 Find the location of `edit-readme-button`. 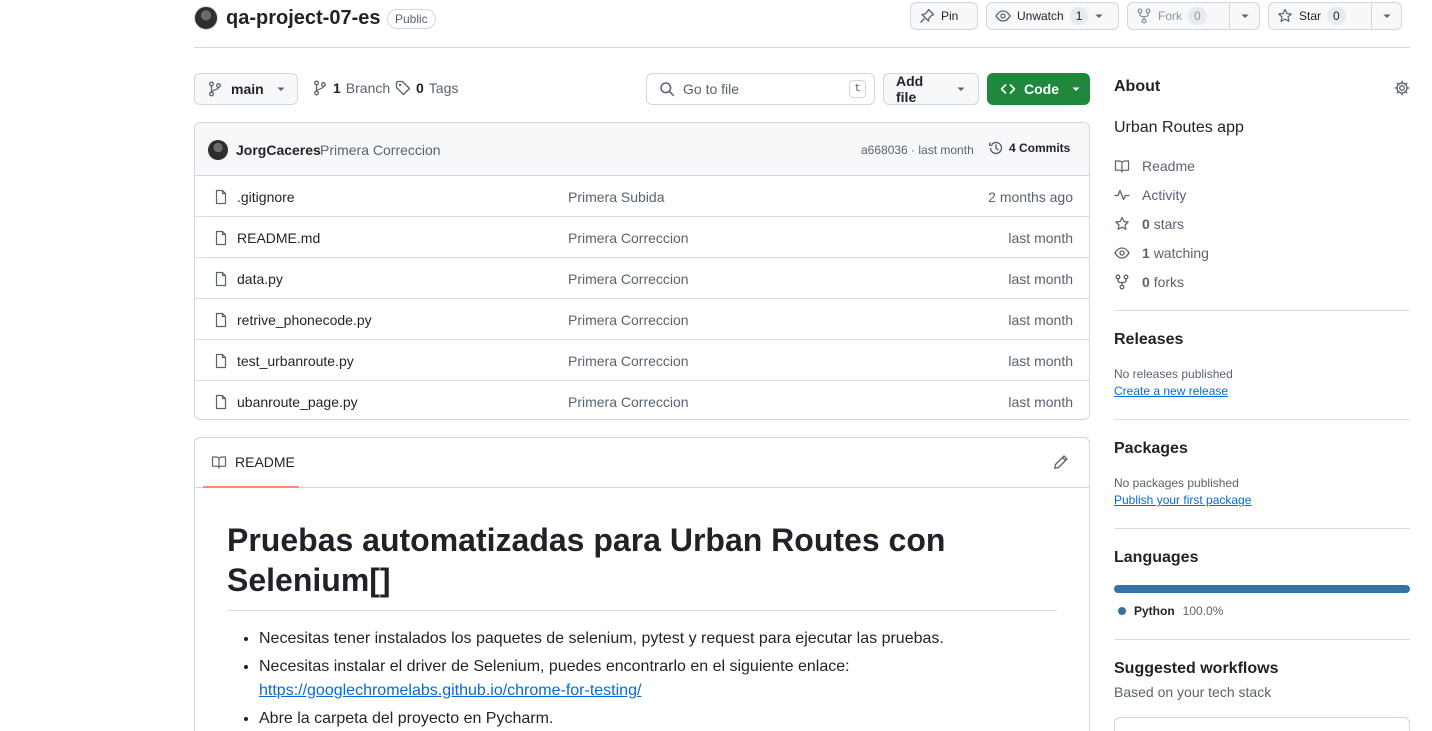

edit-readme-button is located at coordinates (1061, 462).